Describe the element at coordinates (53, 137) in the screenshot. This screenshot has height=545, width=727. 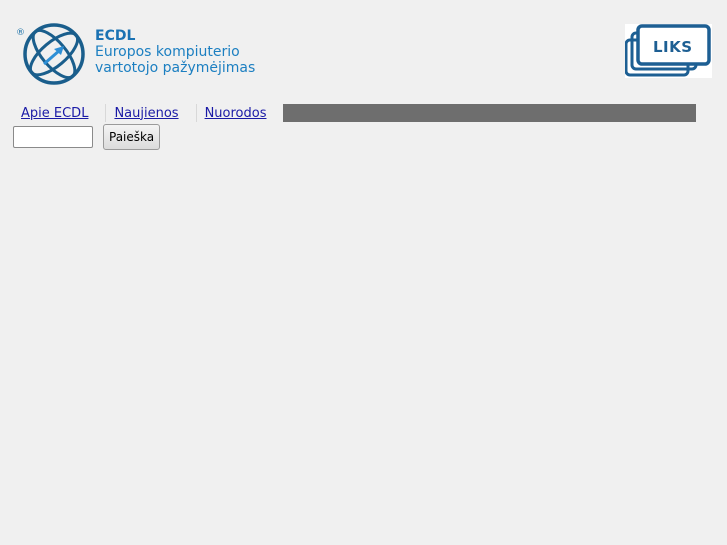
I see `search-input` at that location.